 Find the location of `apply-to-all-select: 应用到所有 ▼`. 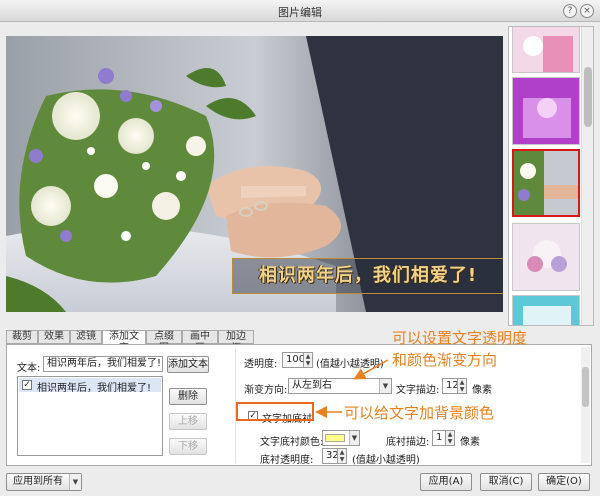

apply-to-all-select: 应用到所有 ▼ is located at coordinates (44, 482).